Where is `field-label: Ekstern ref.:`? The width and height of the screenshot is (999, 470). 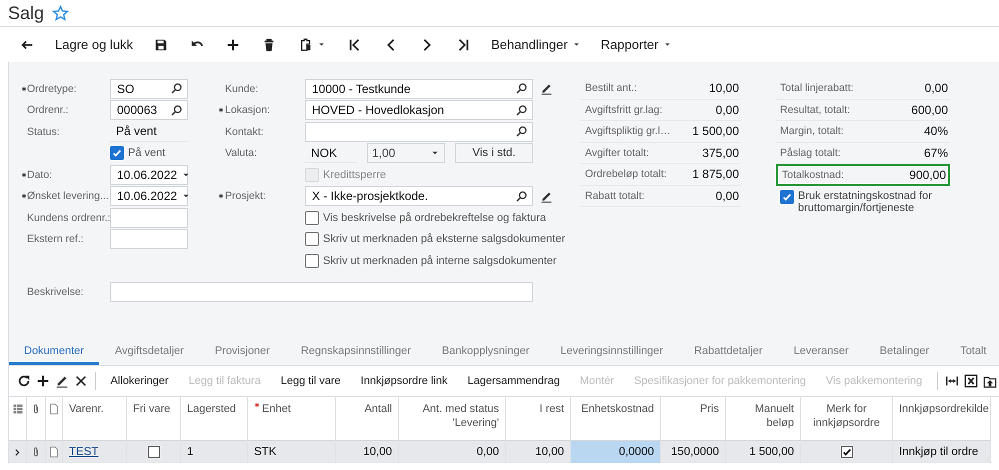
field-label: Ekstern ref.: is located at coordinates (56, 239).